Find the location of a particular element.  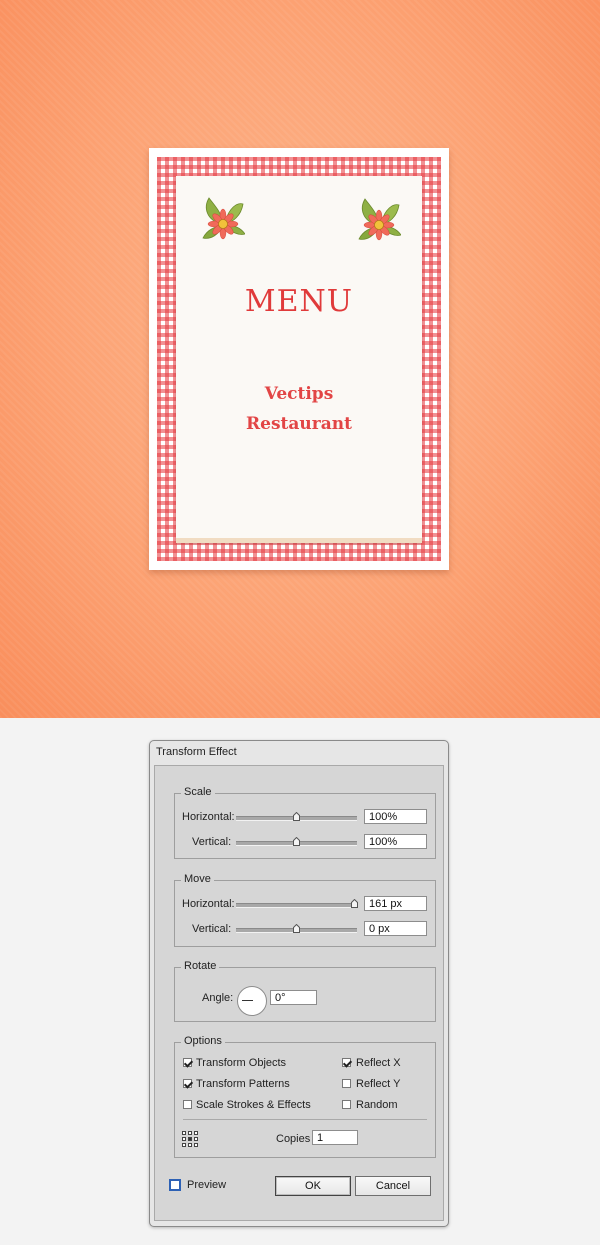

transform-objects-checkbox is located at coordinates (187, 1062).